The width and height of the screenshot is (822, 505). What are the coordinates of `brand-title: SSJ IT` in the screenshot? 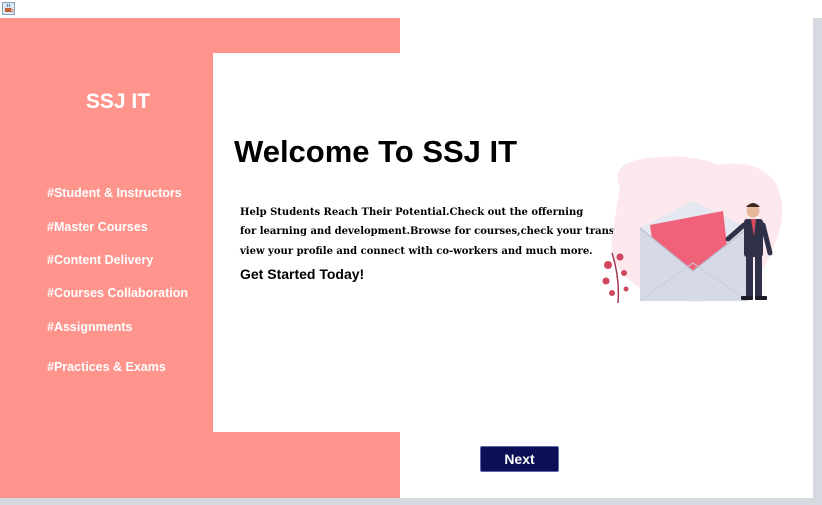 It's located at (118, 101).